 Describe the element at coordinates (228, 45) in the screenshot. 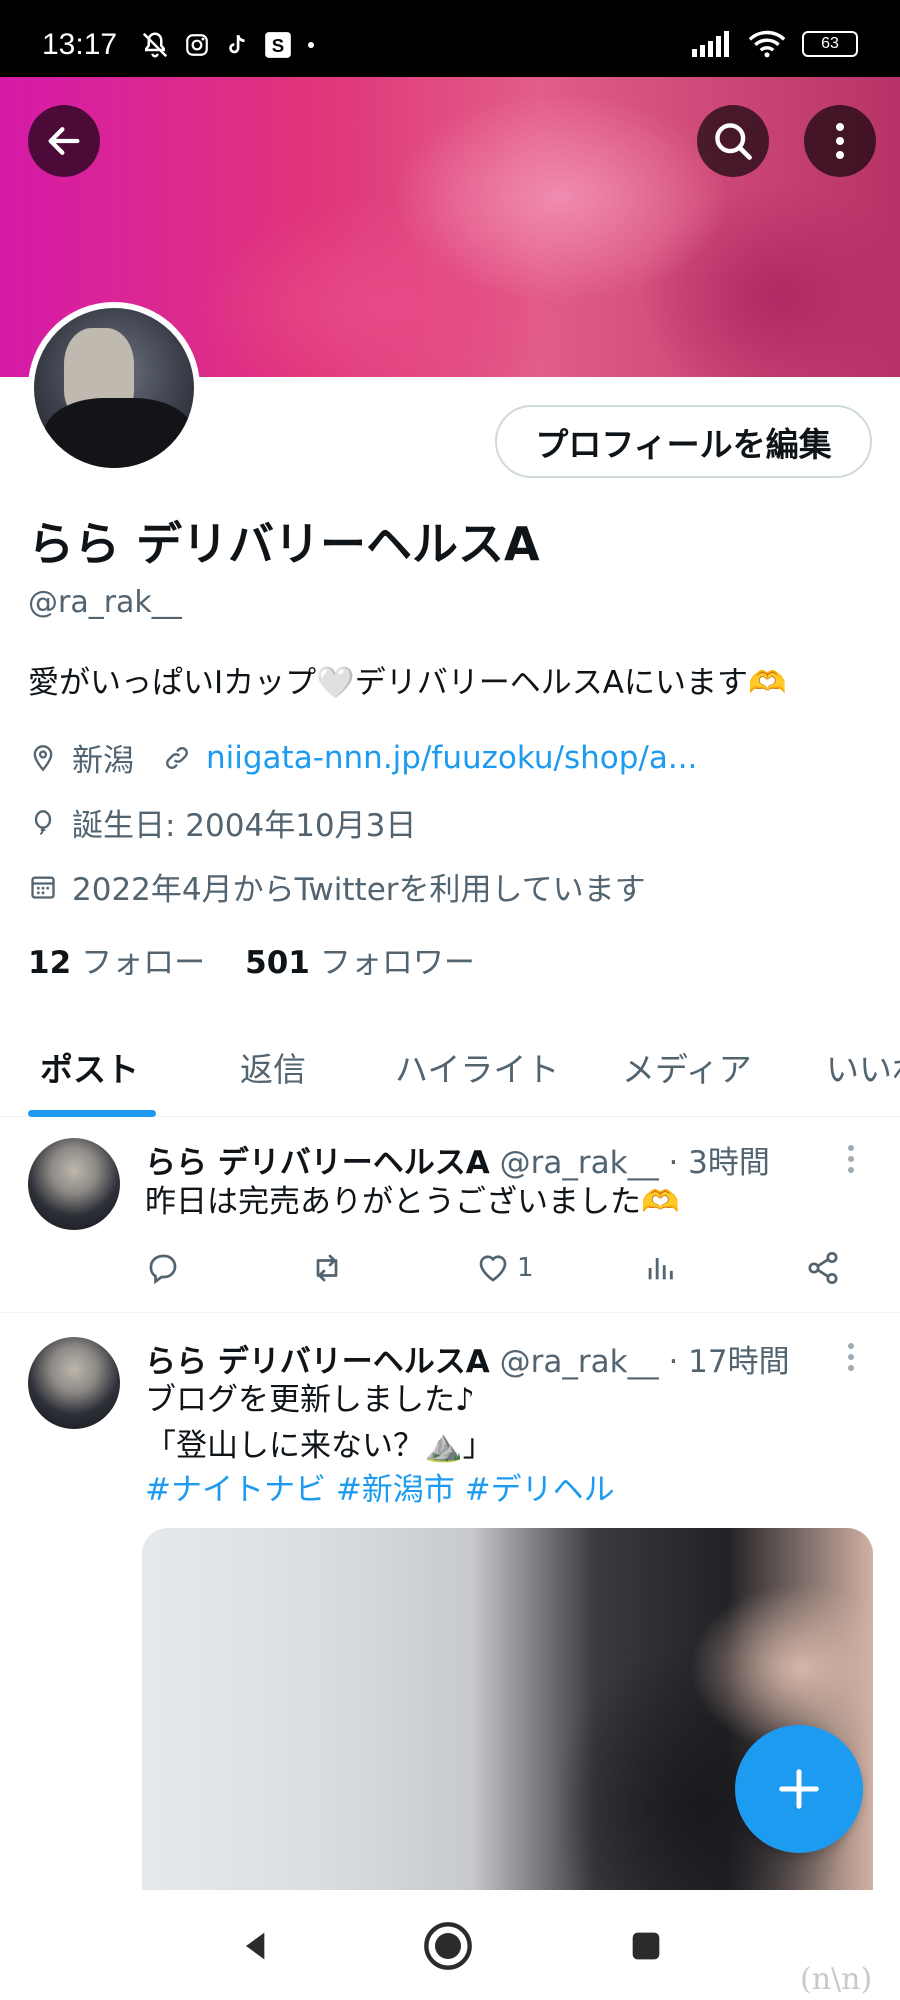

I see `status-icons-left: S` at that location.